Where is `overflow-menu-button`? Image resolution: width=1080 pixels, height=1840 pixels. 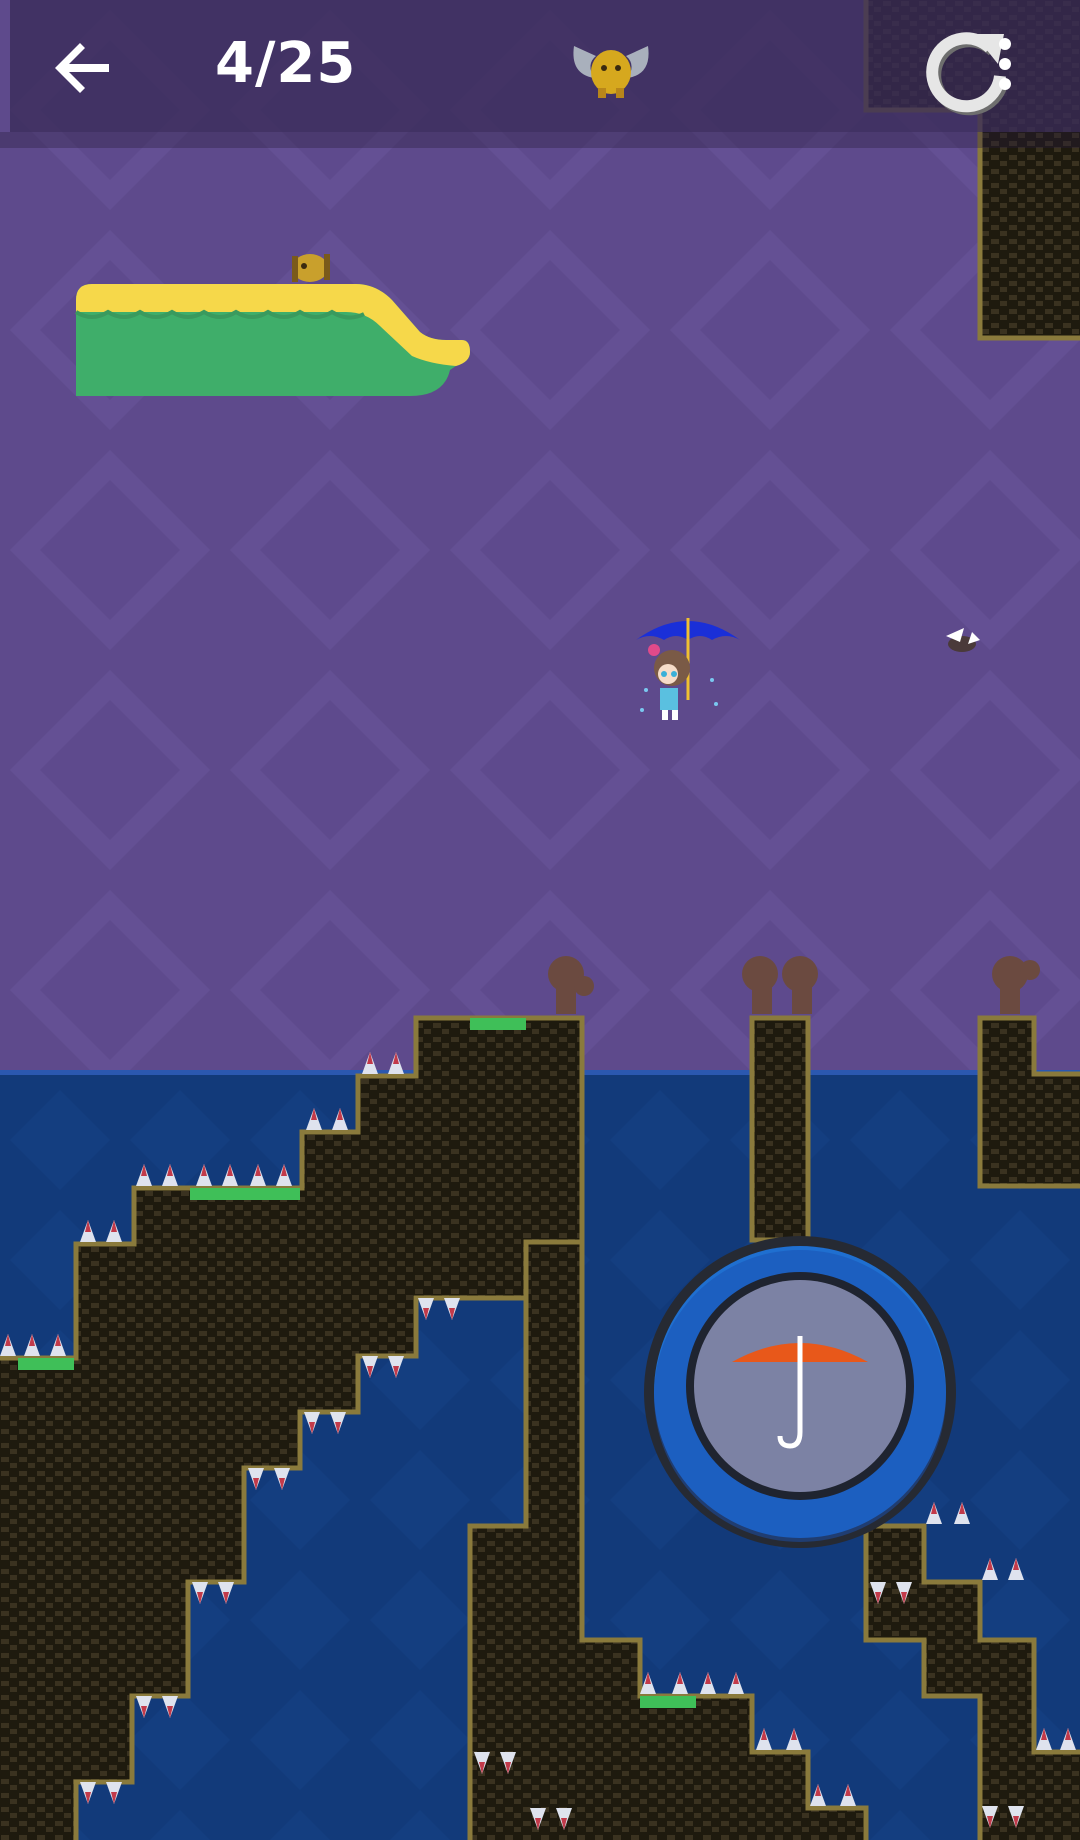
overflow-menu-button is located at coordinates (1005, 64).